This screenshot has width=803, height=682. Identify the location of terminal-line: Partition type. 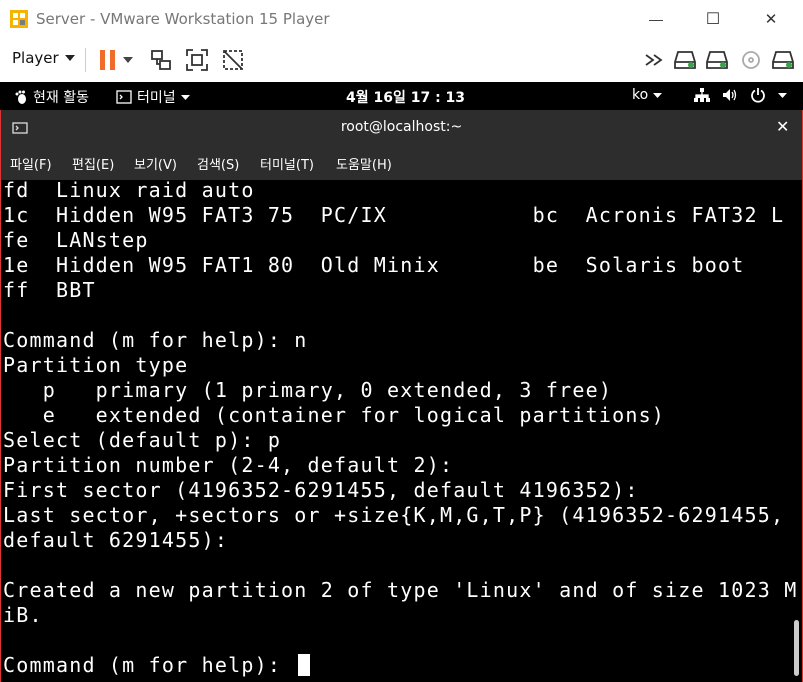
(96, 365).